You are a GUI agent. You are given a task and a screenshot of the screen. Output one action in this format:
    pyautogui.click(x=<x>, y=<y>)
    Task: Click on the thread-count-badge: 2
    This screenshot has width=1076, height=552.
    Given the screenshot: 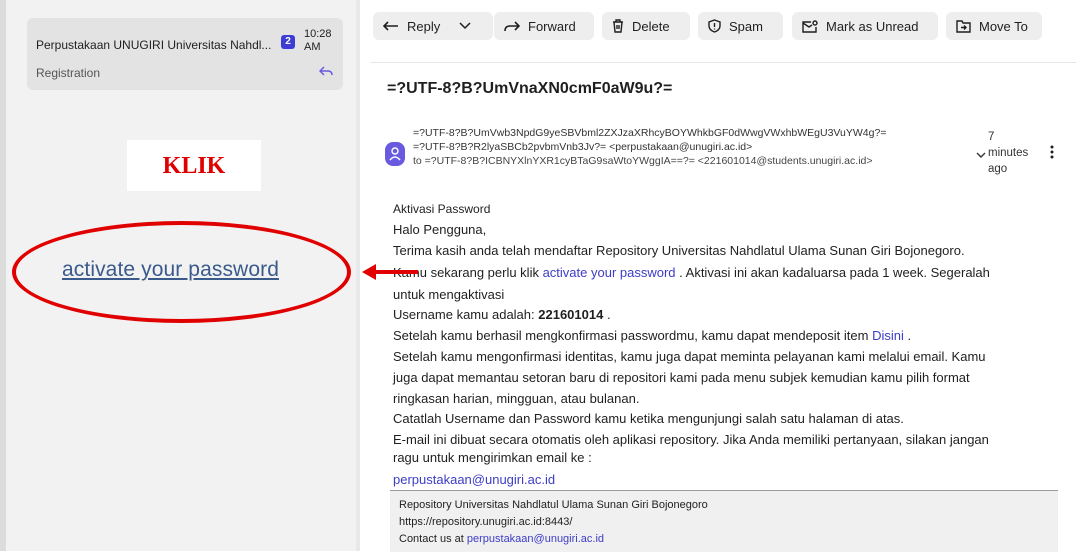 What is the action you would take?
    pyautogui.click(x=288, y=42)
    